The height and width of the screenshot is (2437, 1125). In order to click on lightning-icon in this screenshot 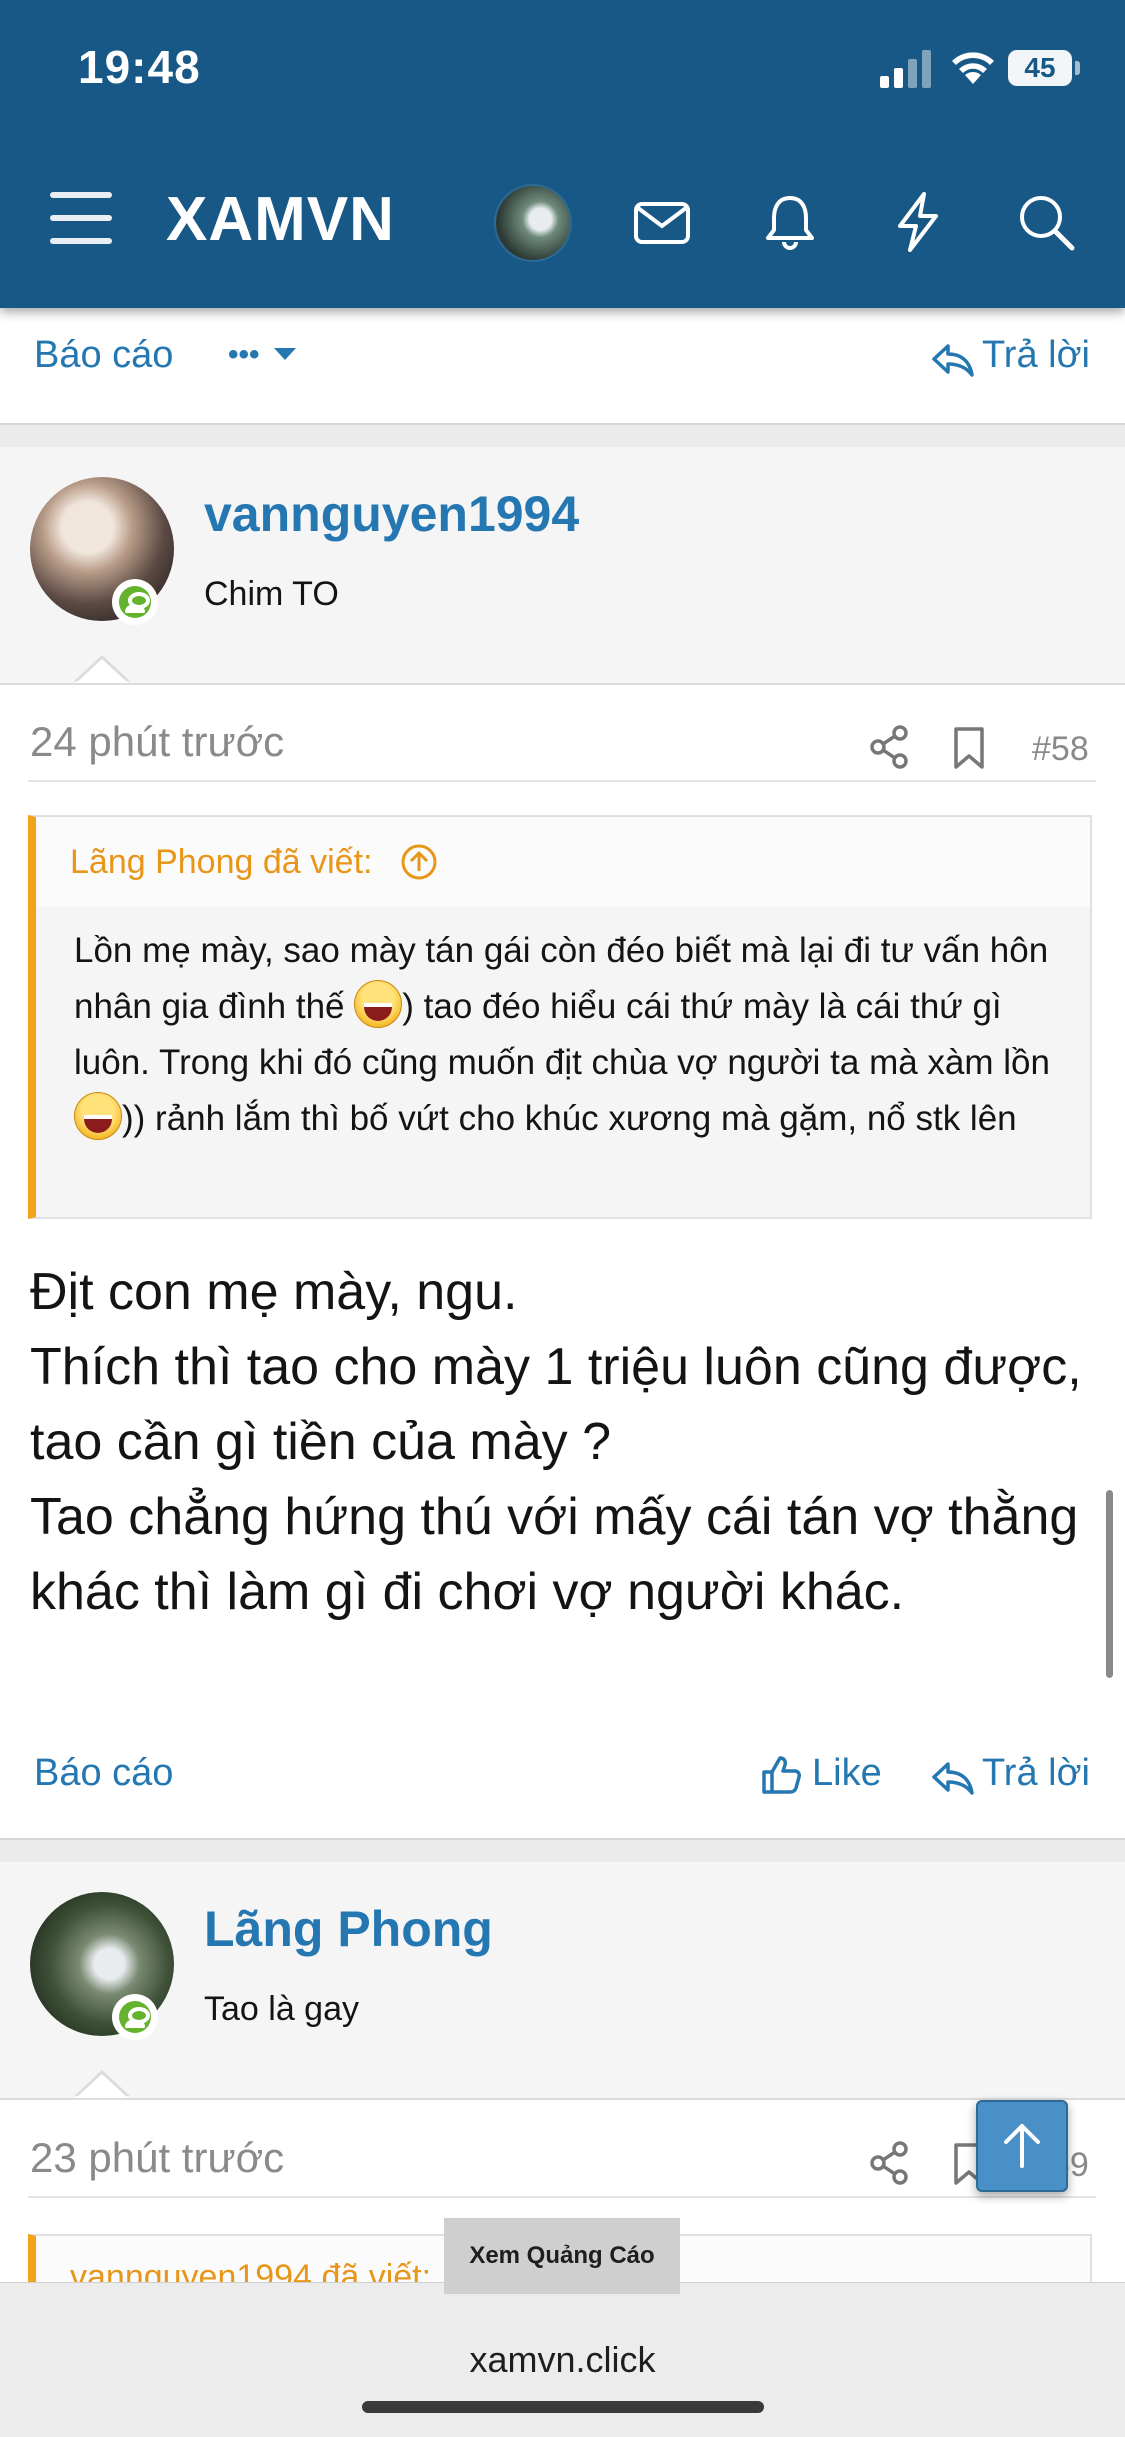, I will do `click(918, 222)`.